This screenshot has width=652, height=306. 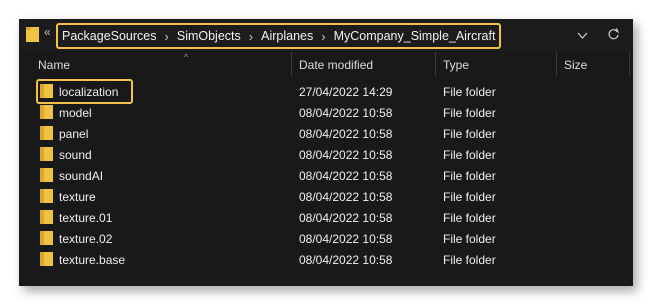 I want to click on file-row: panel 08/04/2022 10:58 File folder, so click(x=326, y=133).